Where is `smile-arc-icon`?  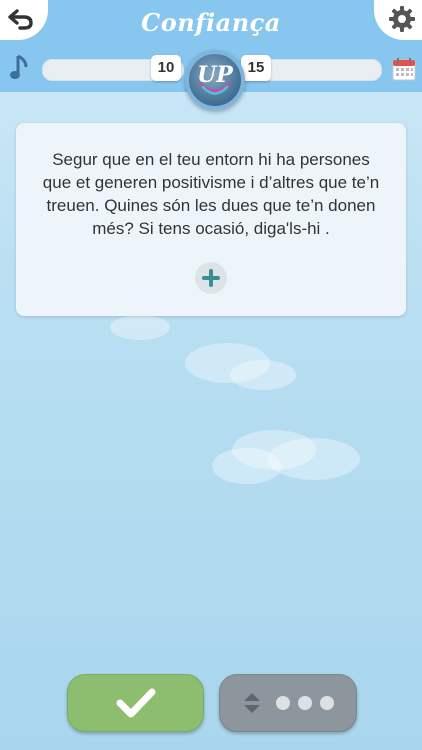 smile-arc-icon is located at coordinates (215, 88).